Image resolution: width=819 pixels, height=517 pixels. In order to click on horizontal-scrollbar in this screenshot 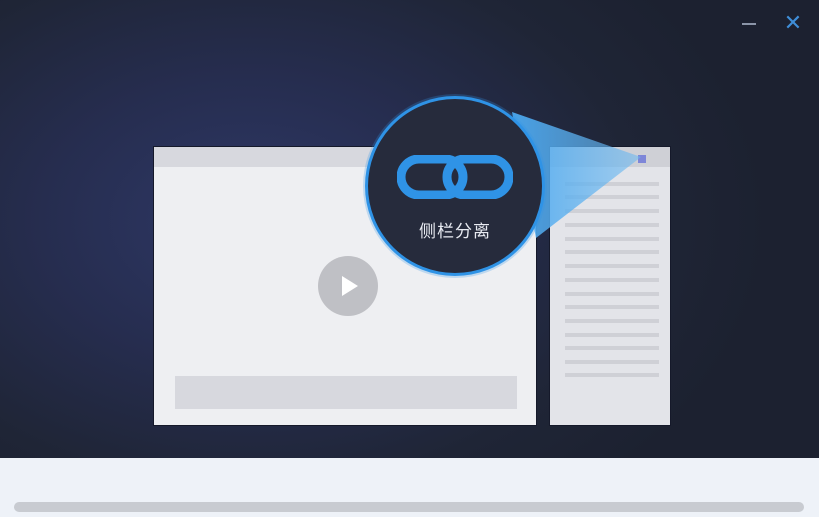, I will do `click(409, 507)`.